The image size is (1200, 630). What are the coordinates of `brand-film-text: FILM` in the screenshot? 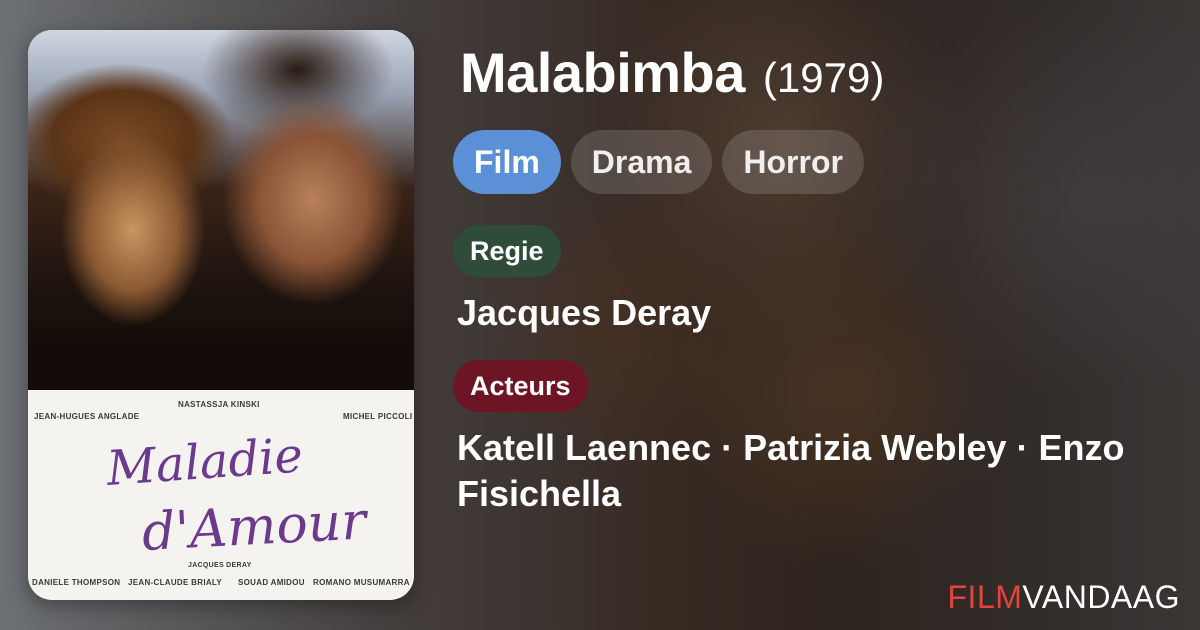 It's located at (985, 597).